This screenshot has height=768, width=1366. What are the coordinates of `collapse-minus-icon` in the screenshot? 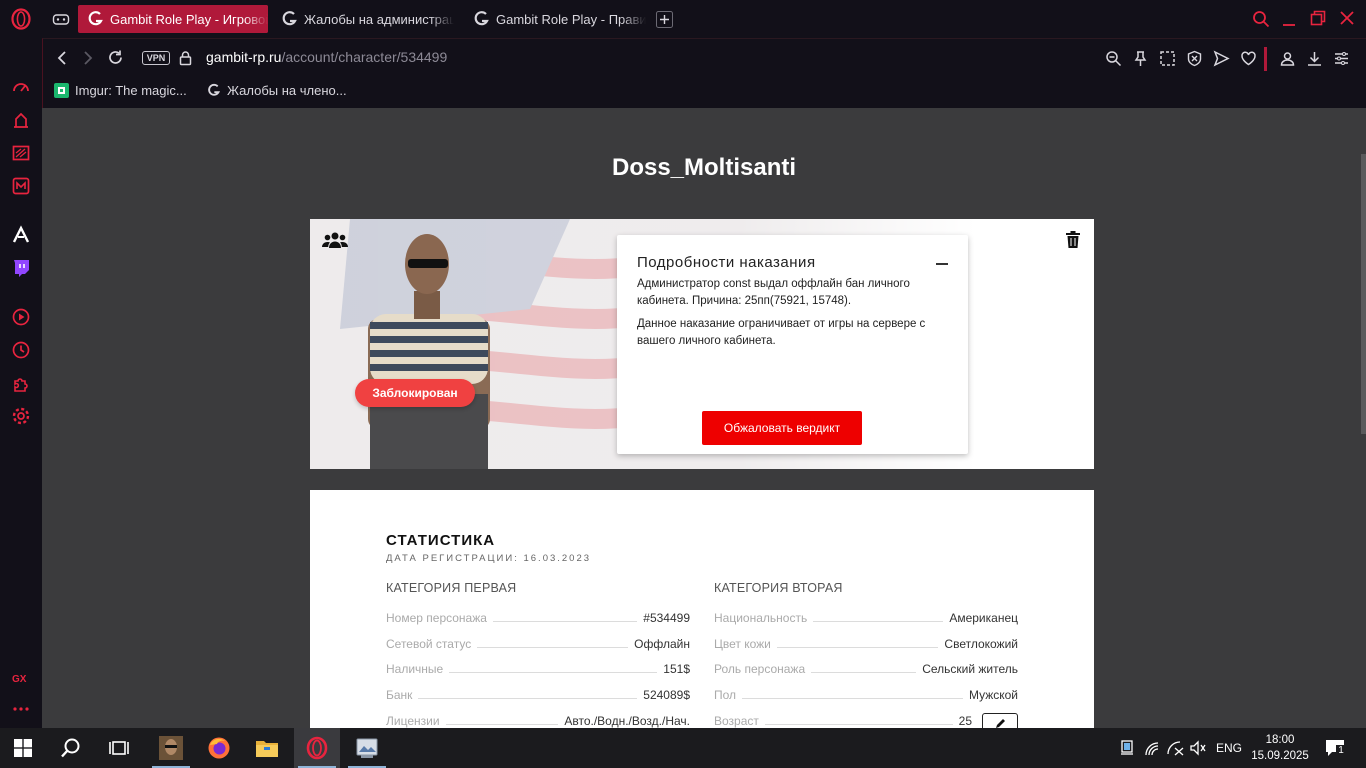 It's located at (942, 264).